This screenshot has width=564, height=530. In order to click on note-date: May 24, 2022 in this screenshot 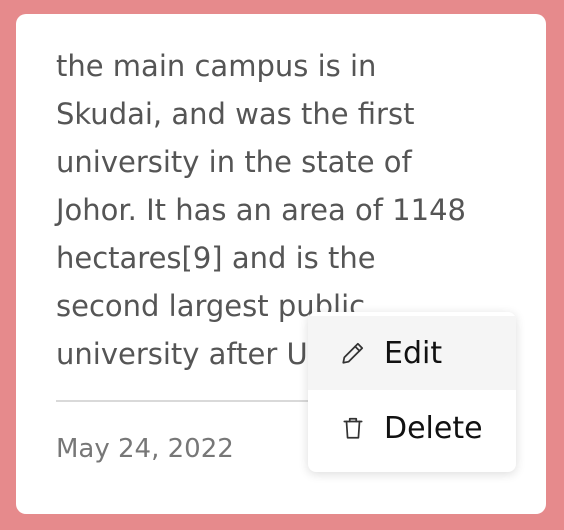, I will do `click(145, 449)`.